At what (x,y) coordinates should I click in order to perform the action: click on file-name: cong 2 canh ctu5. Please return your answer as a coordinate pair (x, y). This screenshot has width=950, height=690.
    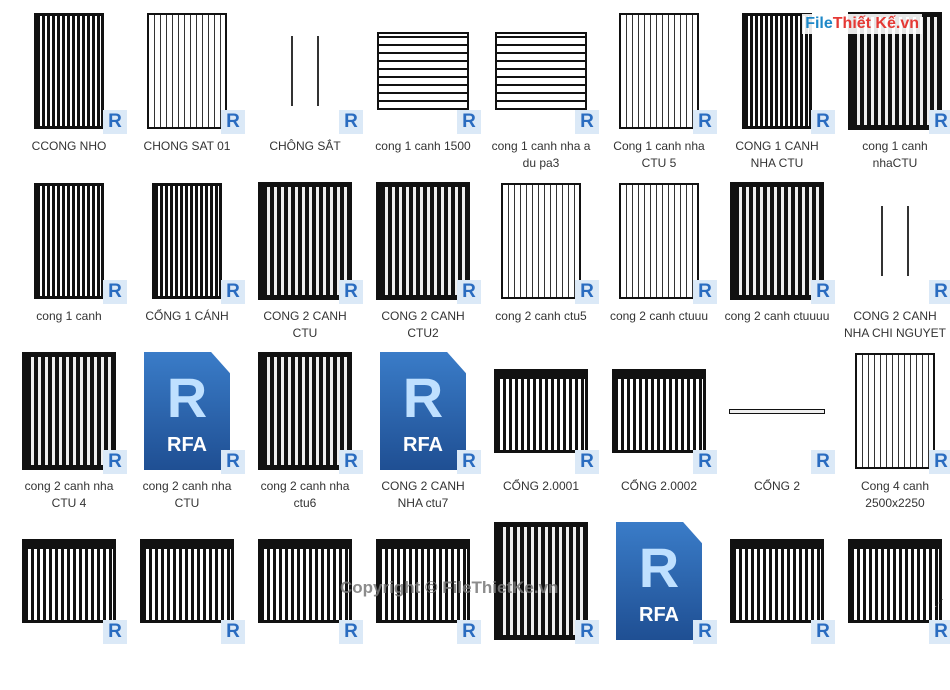
    Looking at the image, I should click on (541, 316).